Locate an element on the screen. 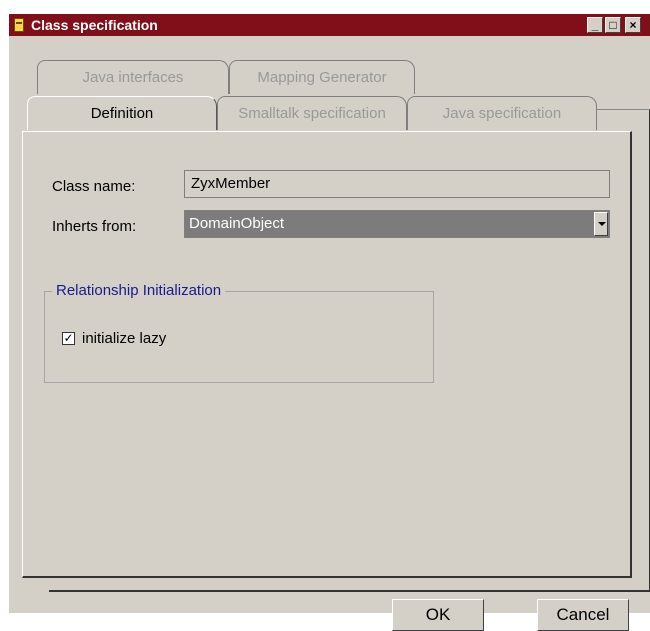 Image resolution: width=650 pixels, height=631 pixels. tab-mapping-generator: Mapping Generator is located at coordinates (322, 77).